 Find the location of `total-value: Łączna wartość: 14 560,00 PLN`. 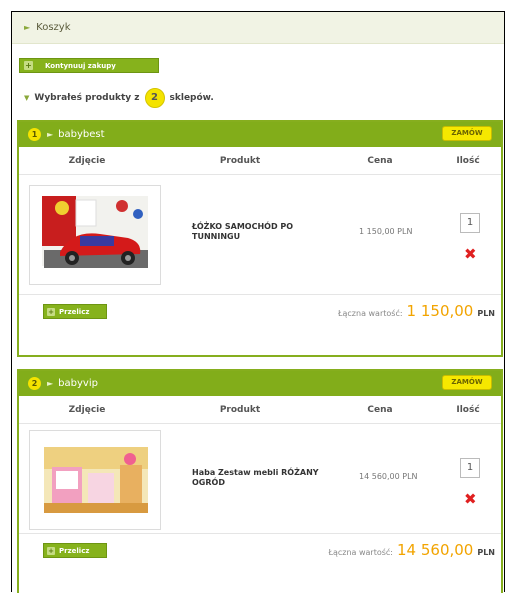

total-value: Łączna wartość: 14 560,00 PLN is located at coordinates (411, 550).